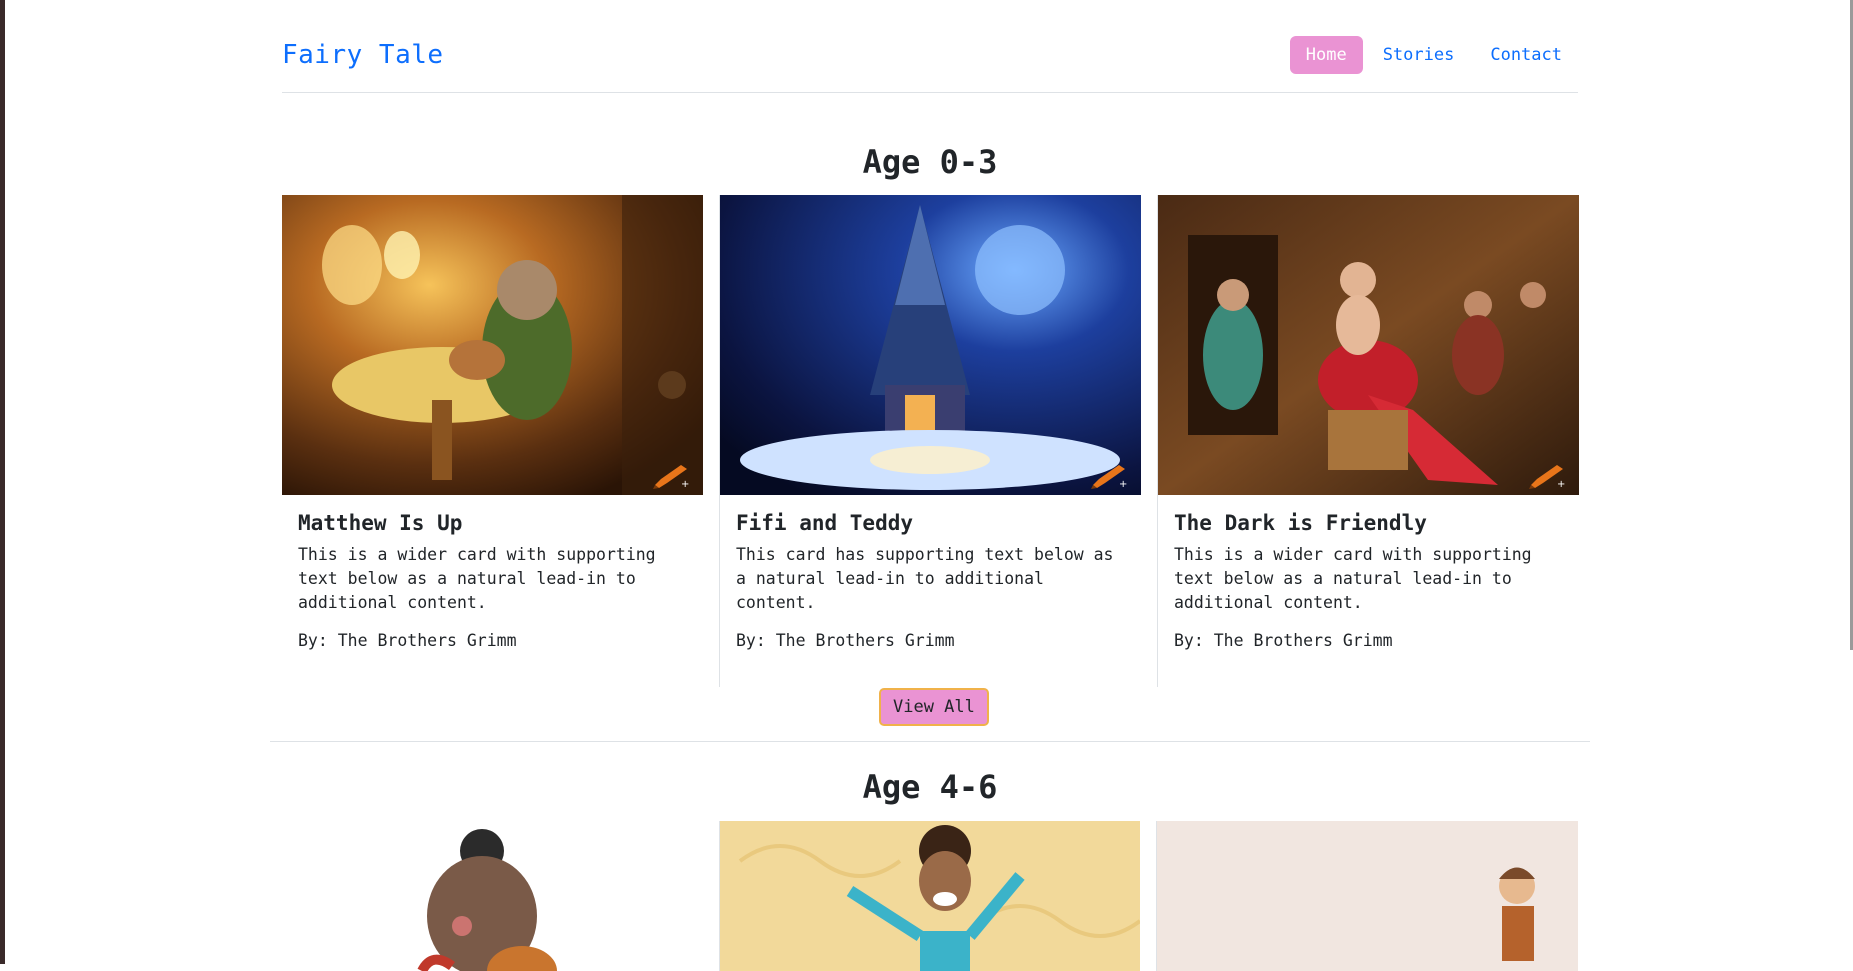  I want to click on story-card-title: Fifi and Teddy, so click(930, 523).